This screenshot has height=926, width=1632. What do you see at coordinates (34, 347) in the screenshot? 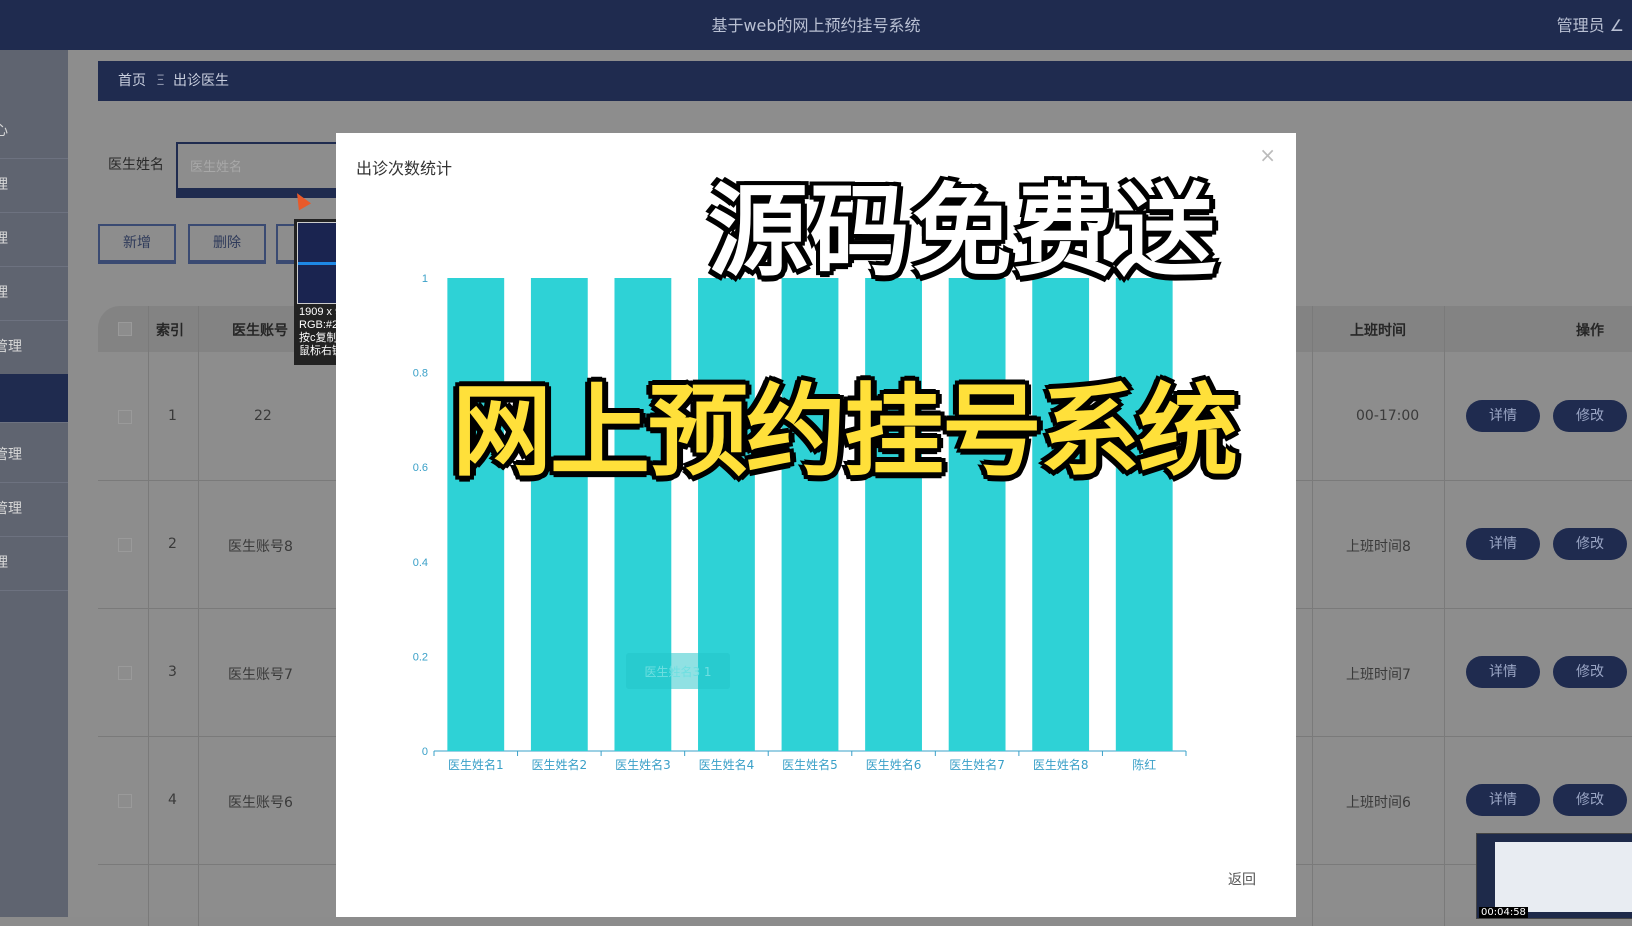
I see `sidebar-item-5: 管理` at bounding box center [34, 347].